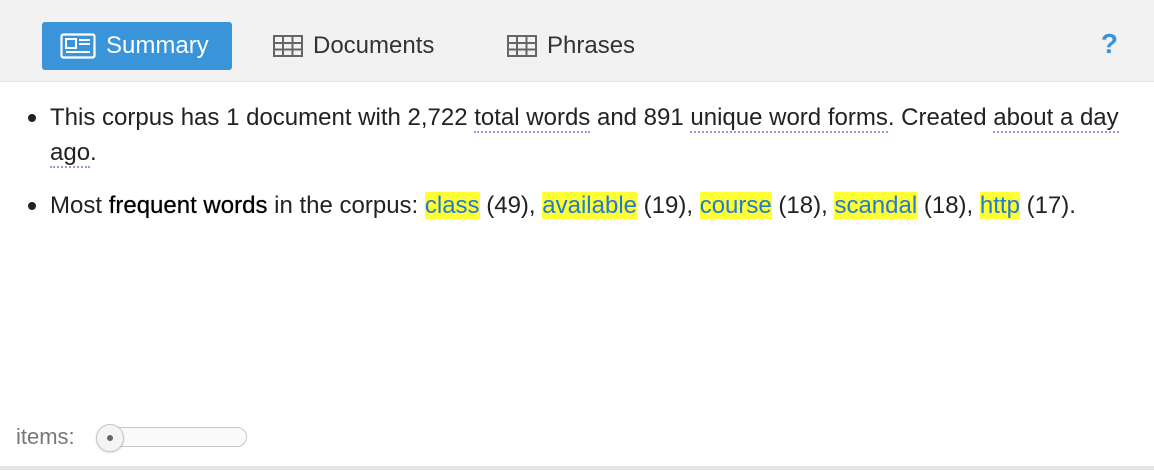 The width and height of the screenshot is (1154, 470). I want to click on tab-phrases: Phrases, so click(577, 46).